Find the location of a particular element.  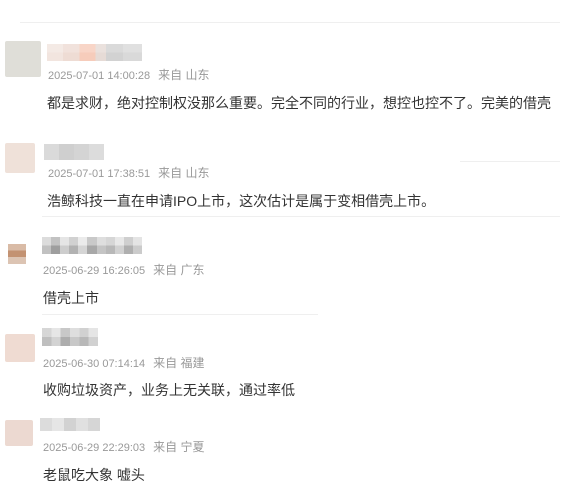

comment-location: 来自 福建 is located at coordinates (179, 363).